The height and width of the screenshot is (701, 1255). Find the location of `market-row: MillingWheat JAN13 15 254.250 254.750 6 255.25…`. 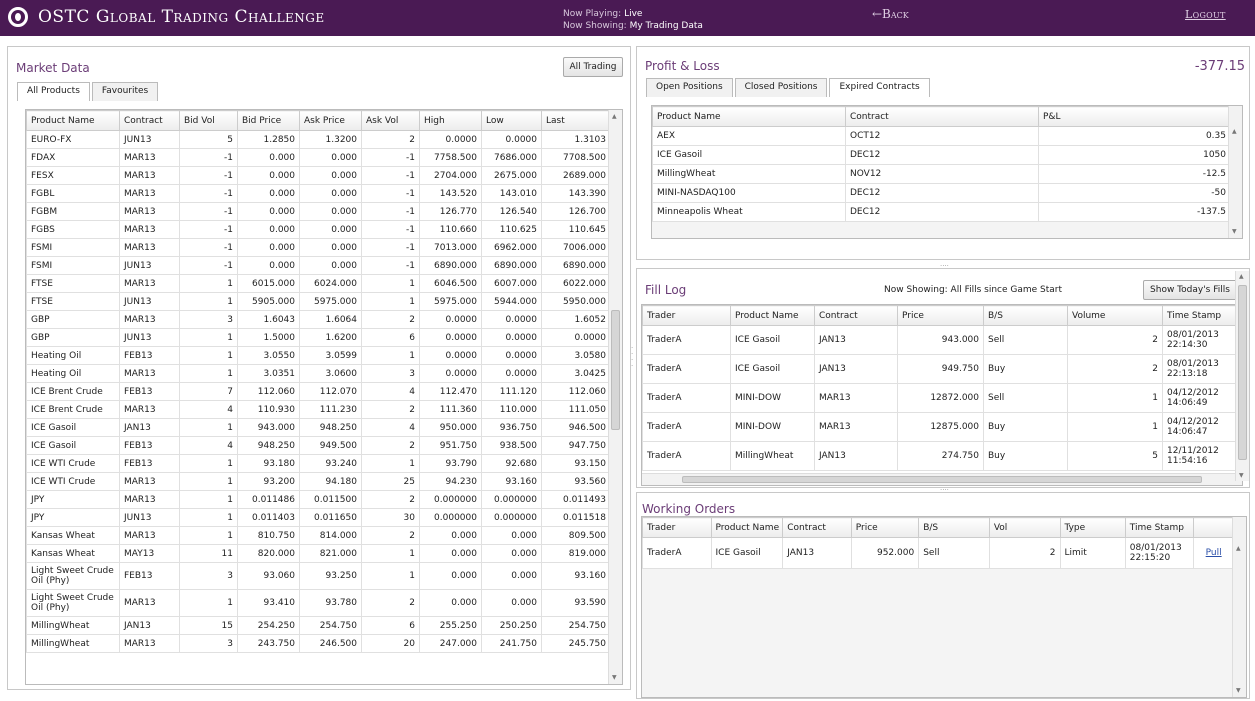

market-row: MillingWheat JAN13 15 254.250 254.750 6 255.25… is located at coordinates (318, 625).